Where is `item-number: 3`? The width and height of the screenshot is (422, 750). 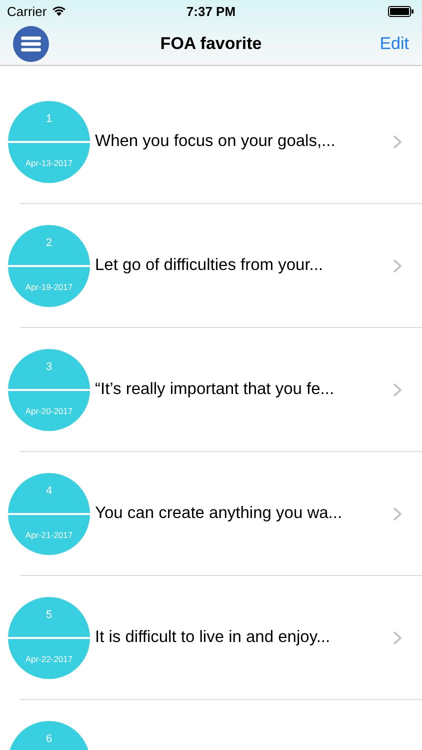 item-number: 3 is located at coordinates (49, 366).